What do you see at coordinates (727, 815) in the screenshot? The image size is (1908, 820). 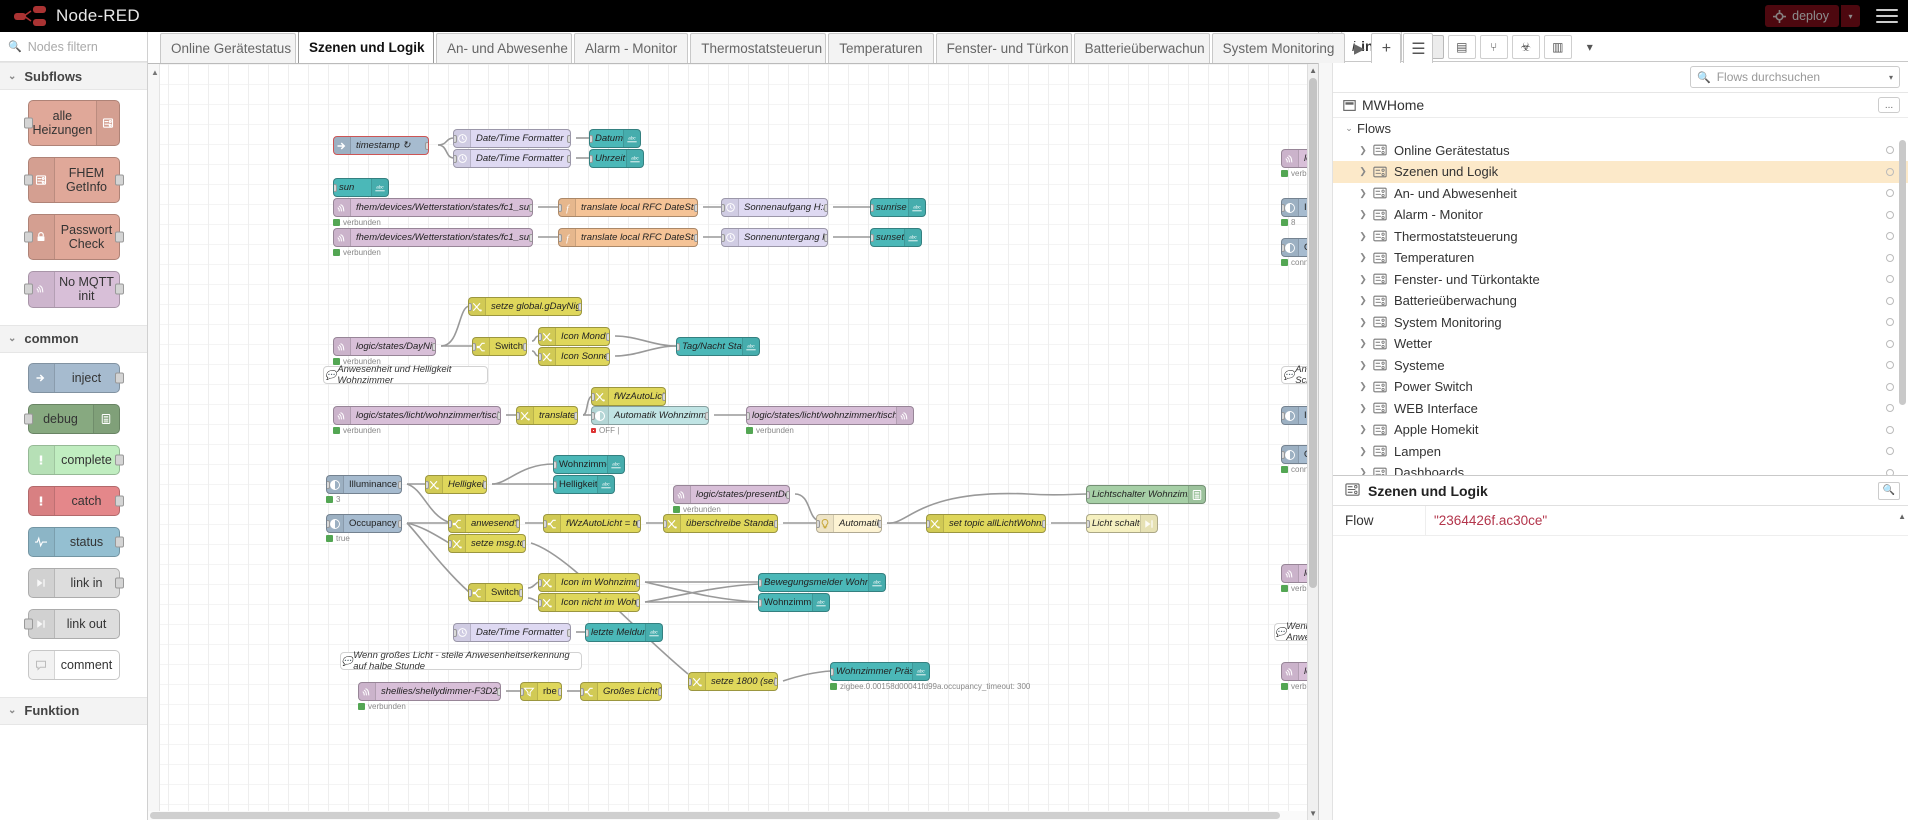 I see `canvas-horizontal-scrollbar` at bounding box center [727, 815].